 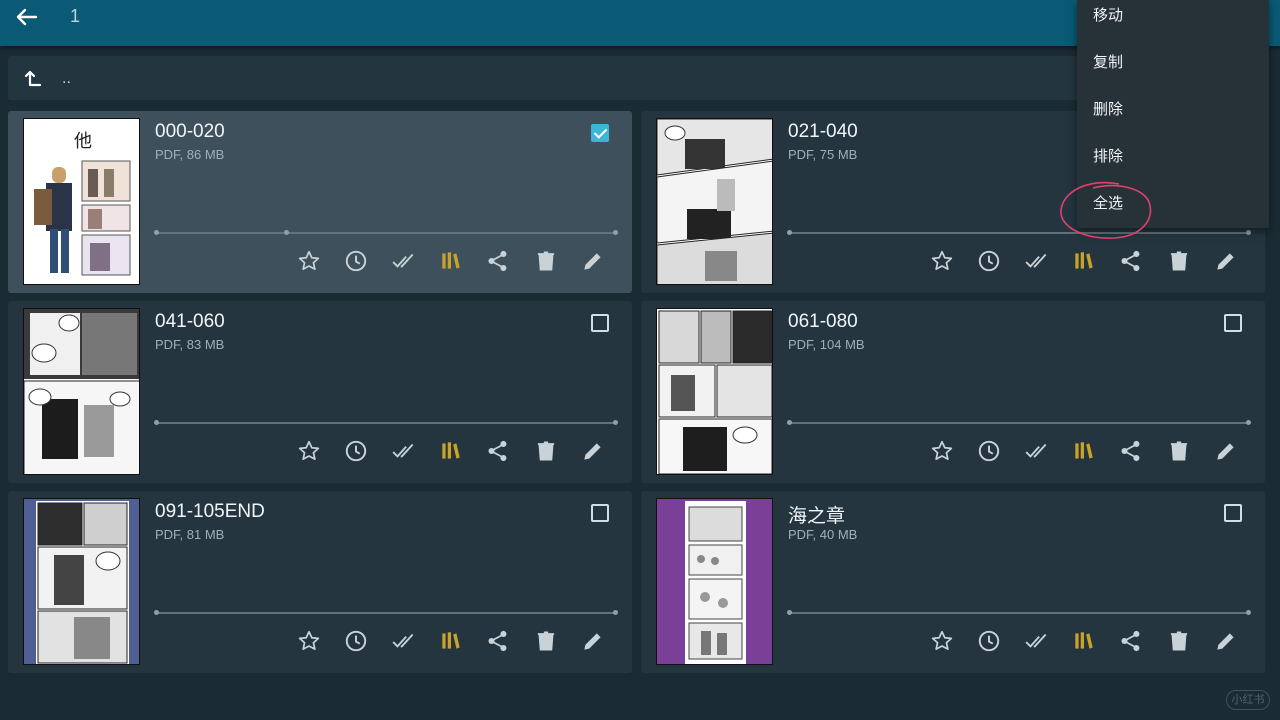 I want to click on file-card: 061-080 PDF, 104 MB, so click(x=953, y=392).